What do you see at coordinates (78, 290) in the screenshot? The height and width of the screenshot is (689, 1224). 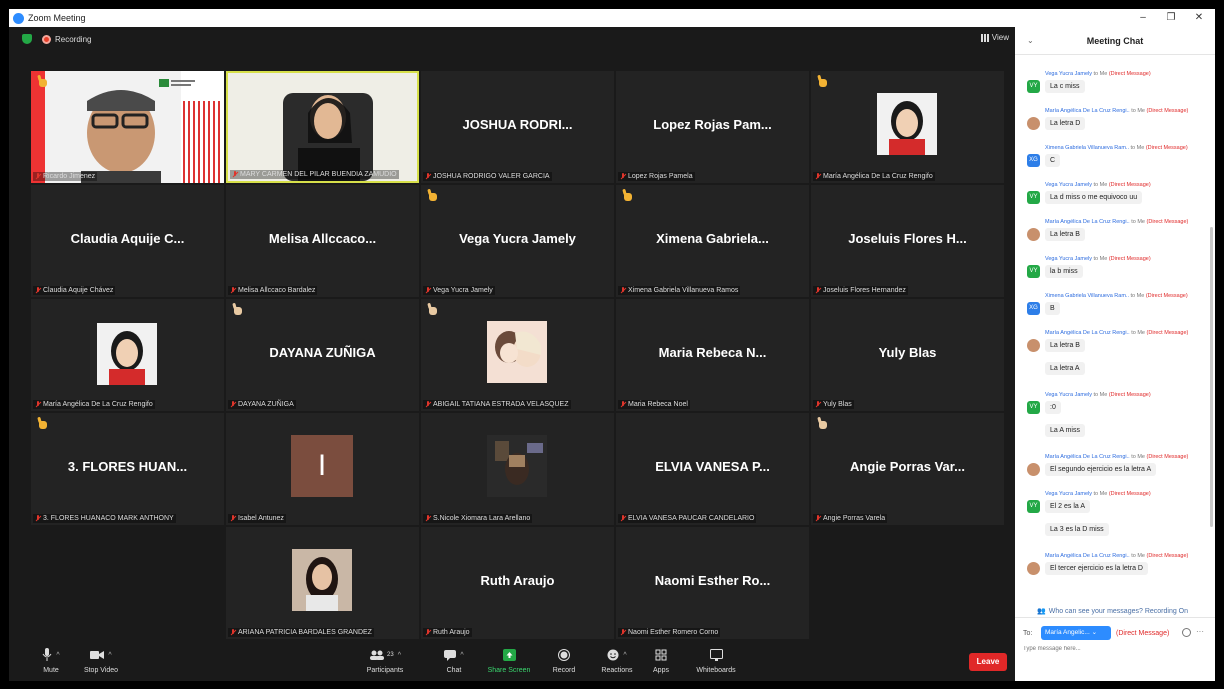 I see `participant-name: Claudia Aquije Chávez` at bounding box center [78, 290].